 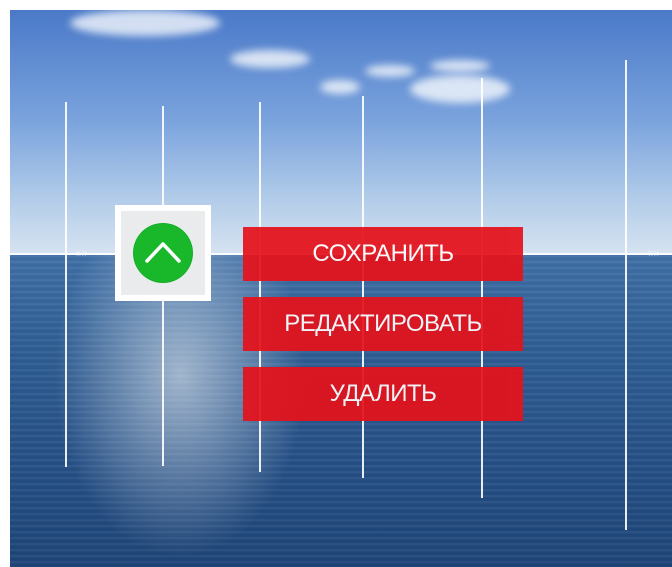 I want to click on chevron-up-icon, so click(x=163, y=252).